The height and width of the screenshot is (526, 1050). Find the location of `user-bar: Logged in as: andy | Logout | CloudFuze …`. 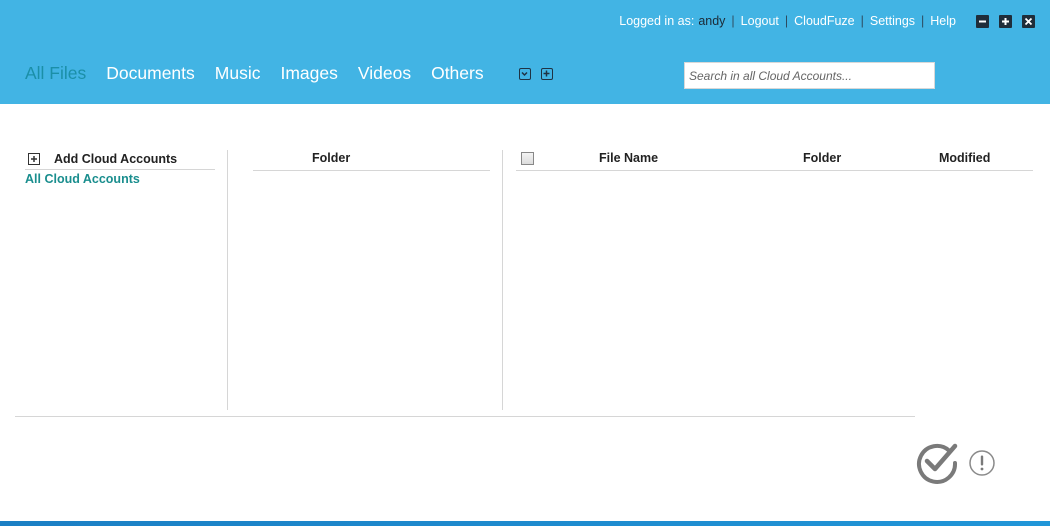

user-bar: Logged in as: andy | Logout | CloudFuze … is located at coordinates (834, 21).